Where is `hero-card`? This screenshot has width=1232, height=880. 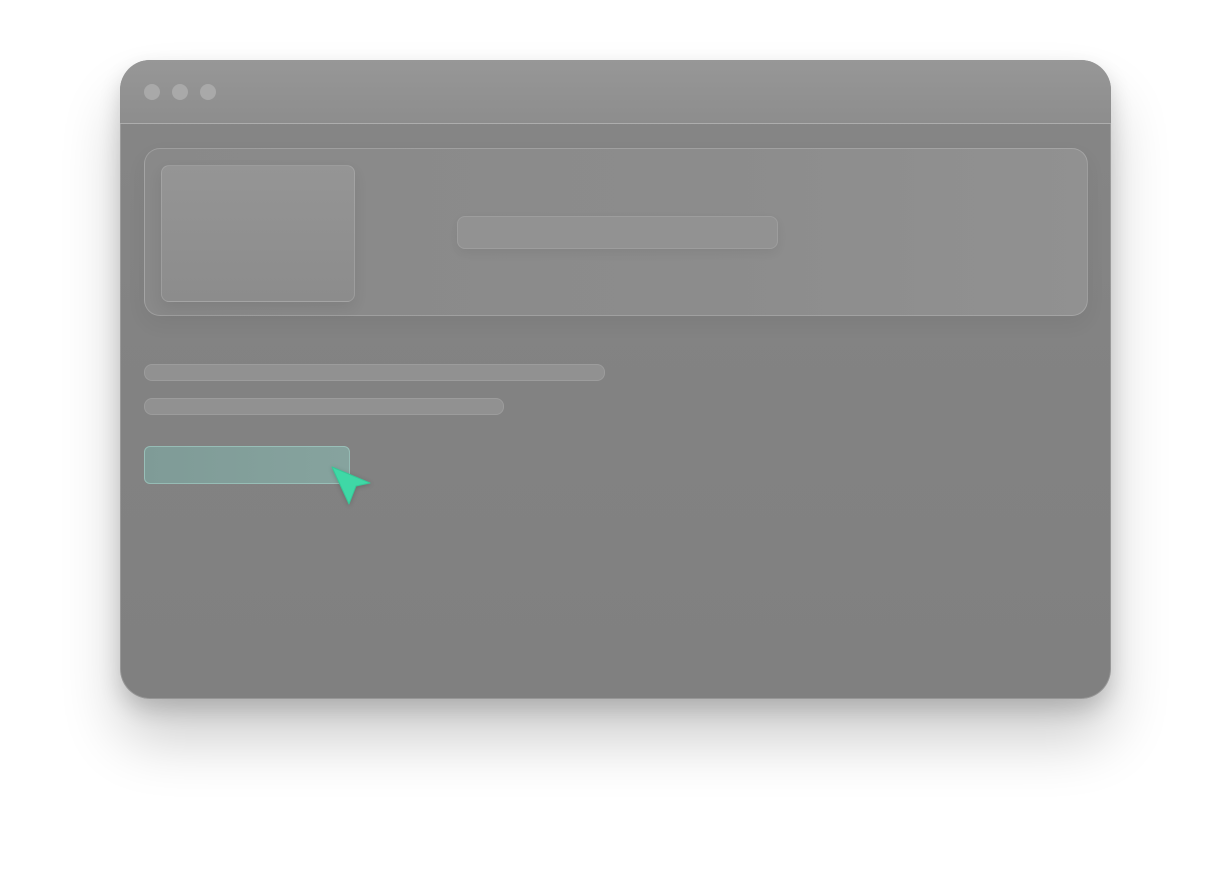
hero-card is located at coordinates (616, 232).